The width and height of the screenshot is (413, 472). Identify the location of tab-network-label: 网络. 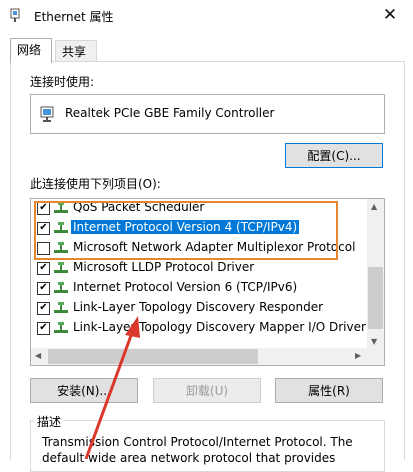
(29, 50).